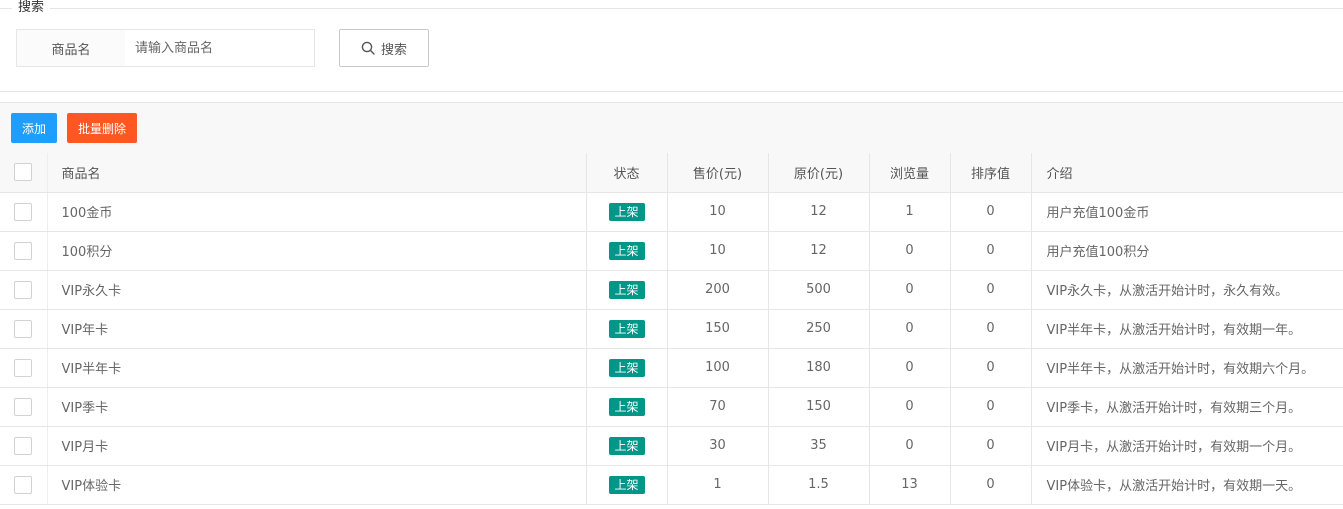  I want to click on cell-sale-price: 200, so click(718, 290).